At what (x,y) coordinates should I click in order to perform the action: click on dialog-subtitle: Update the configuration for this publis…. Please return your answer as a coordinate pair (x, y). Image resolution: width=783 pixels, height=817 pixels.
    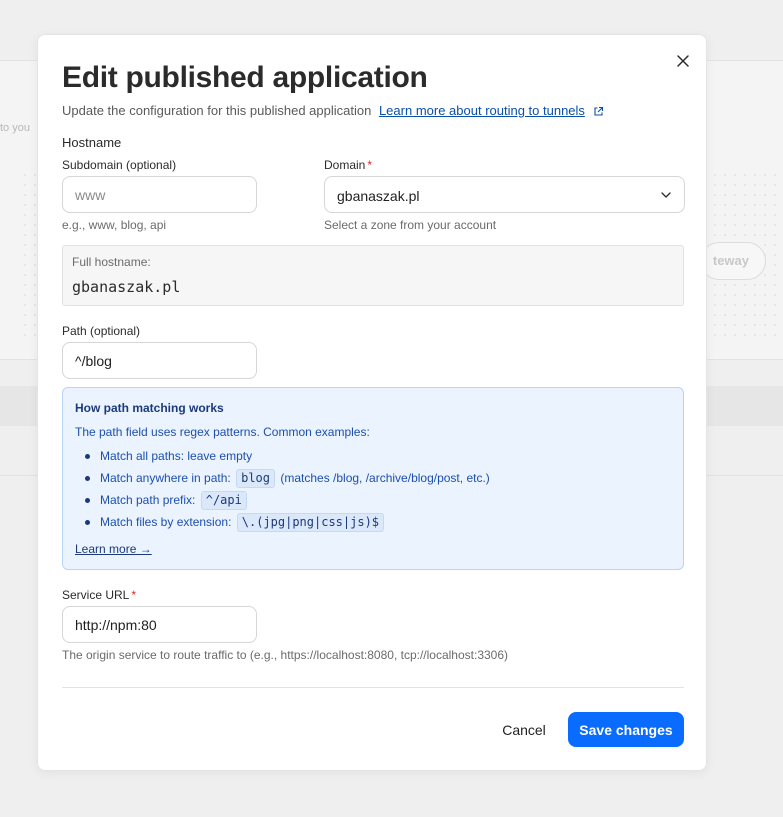
    Looking at the image, I should click on (333, 110).